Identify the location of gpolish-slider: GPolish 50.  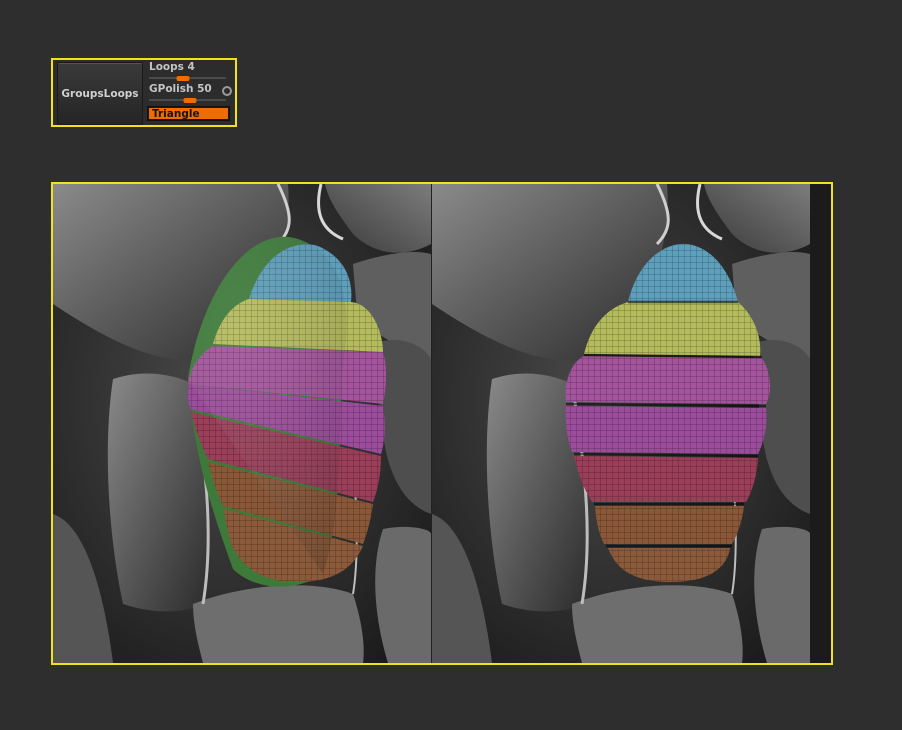
(190, 93).